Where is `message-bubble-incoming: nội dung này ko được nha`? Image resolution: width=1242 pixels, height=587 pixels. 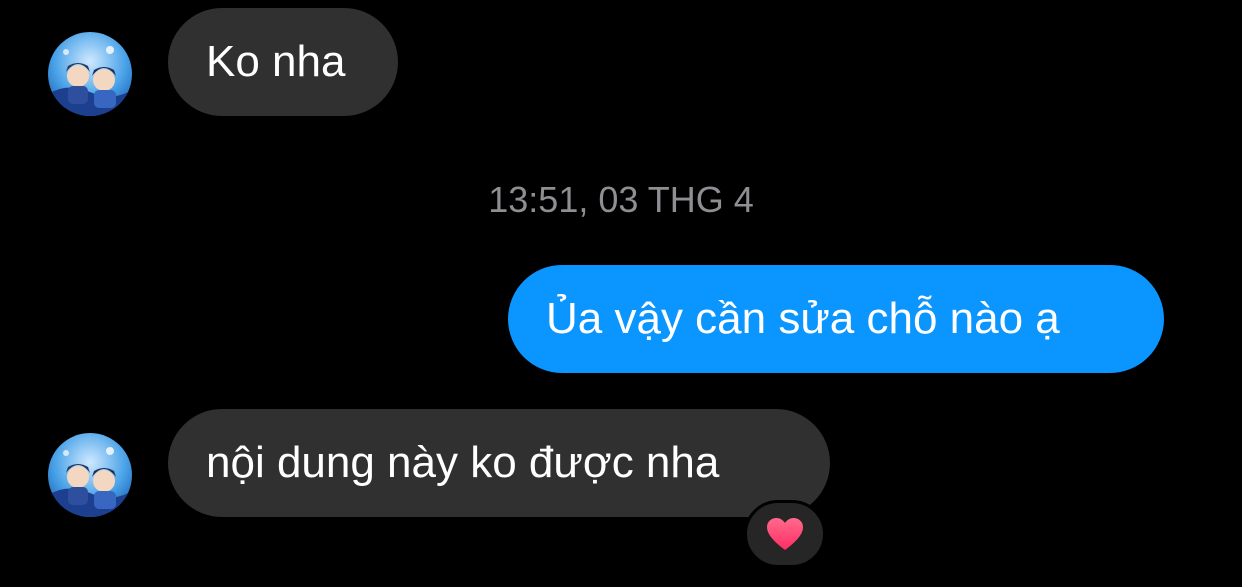
message-bubble-incoming: nội dung này ko được nha is located at coordinates (499, 463).